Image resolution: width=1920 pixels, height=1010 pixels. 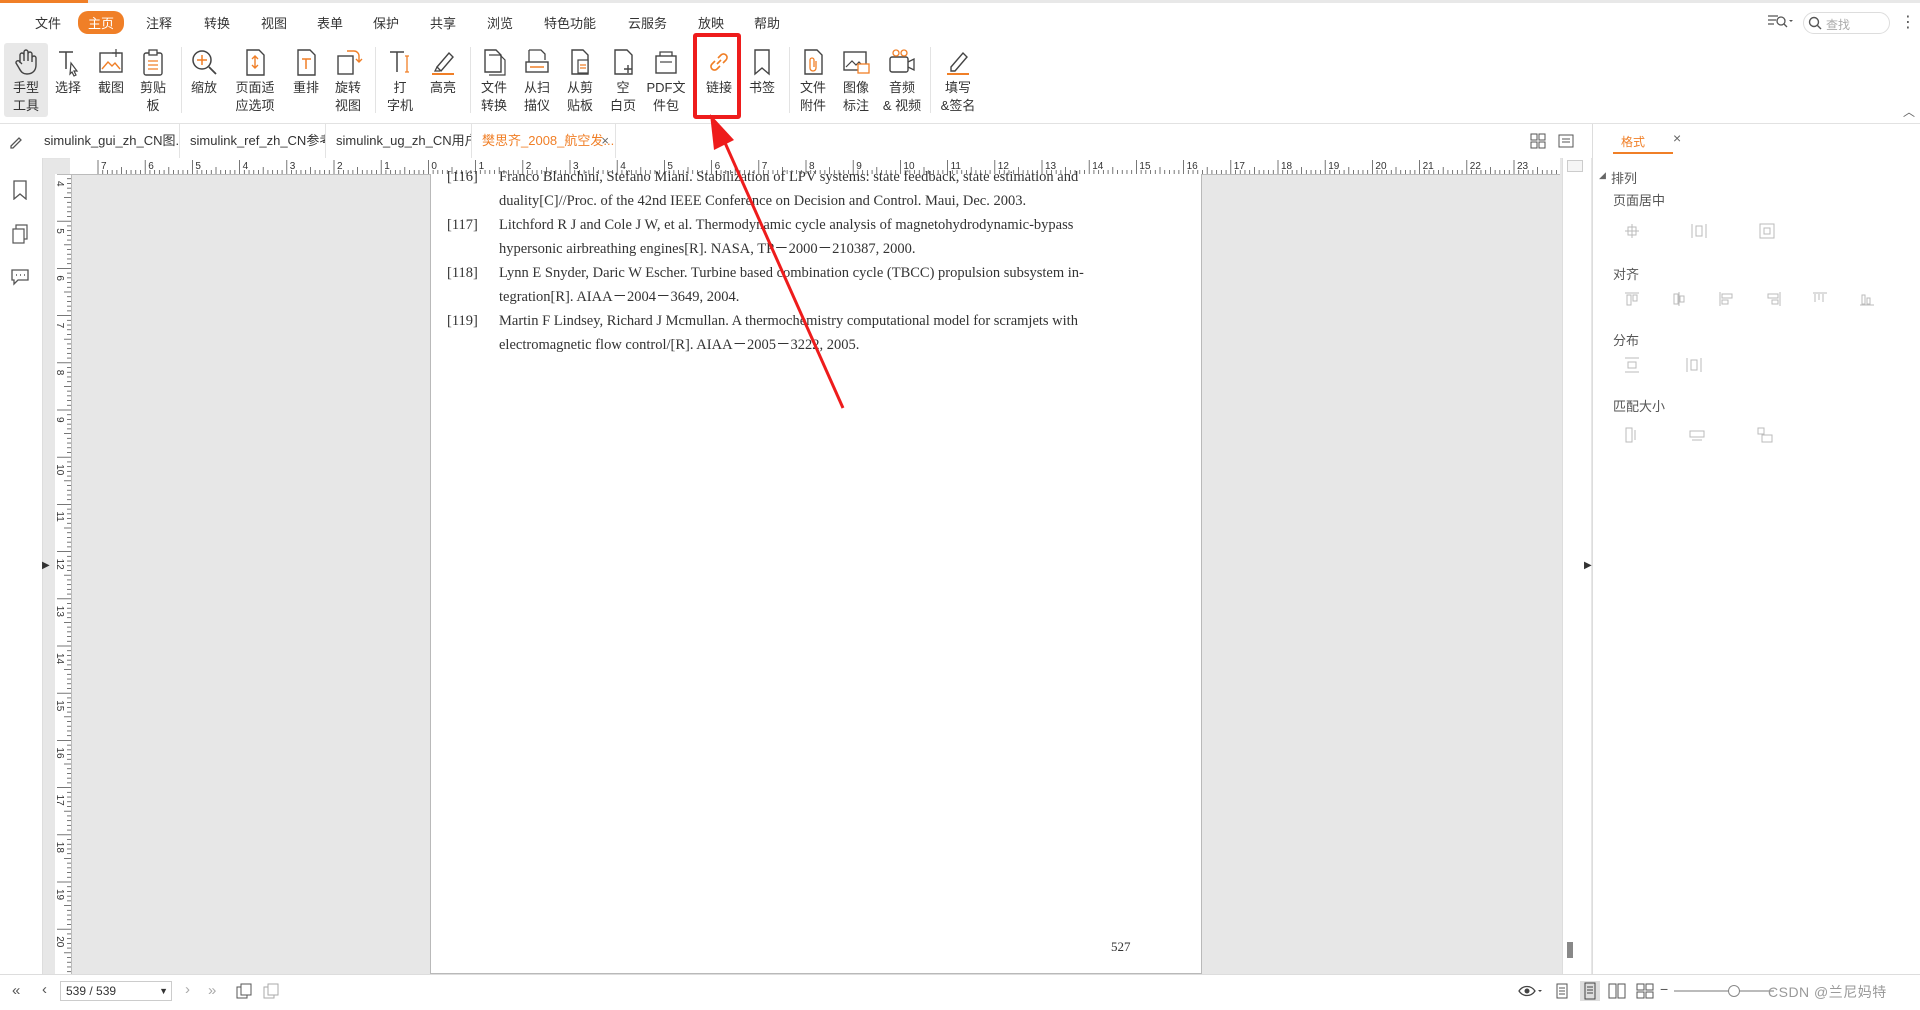 What do you see at coordinates (20, 234) in the screenshot?
I see `pages-panel-icon` at bounding box center [20, 234].